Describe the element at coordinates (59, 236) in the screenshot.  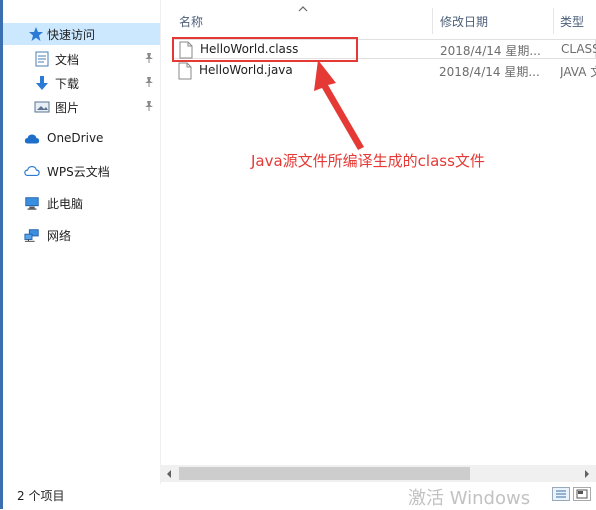
I see `sidebar-item-label: 网络` at that location.